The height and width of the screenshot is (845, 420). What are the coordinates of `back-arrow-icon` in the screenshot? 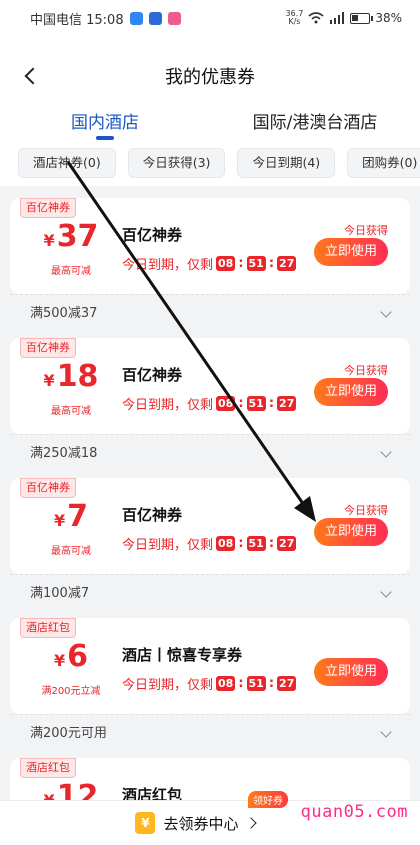 It's located at (33, 76).